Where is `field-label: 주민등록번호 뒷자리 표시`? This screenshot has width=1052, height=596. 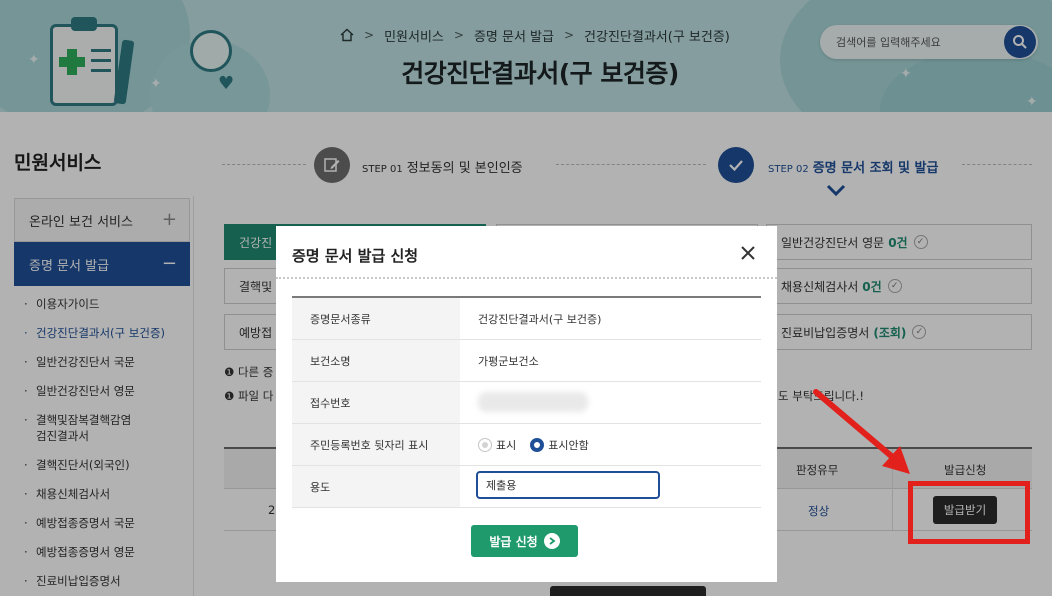
field-label: 주민등록번호 뒷자리 표시 is located at coordinates (376, 444).